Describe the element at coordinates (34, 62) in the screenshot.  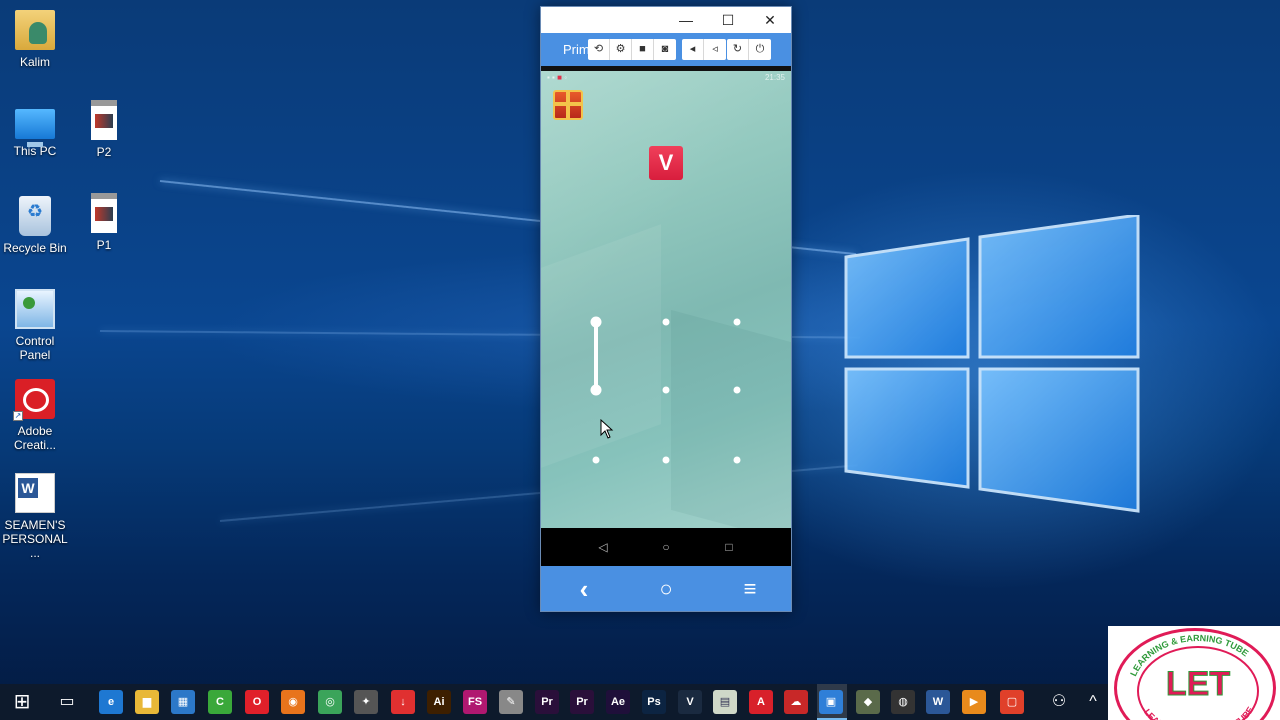
I see `desktop-icon-label: Kalim` at that location.